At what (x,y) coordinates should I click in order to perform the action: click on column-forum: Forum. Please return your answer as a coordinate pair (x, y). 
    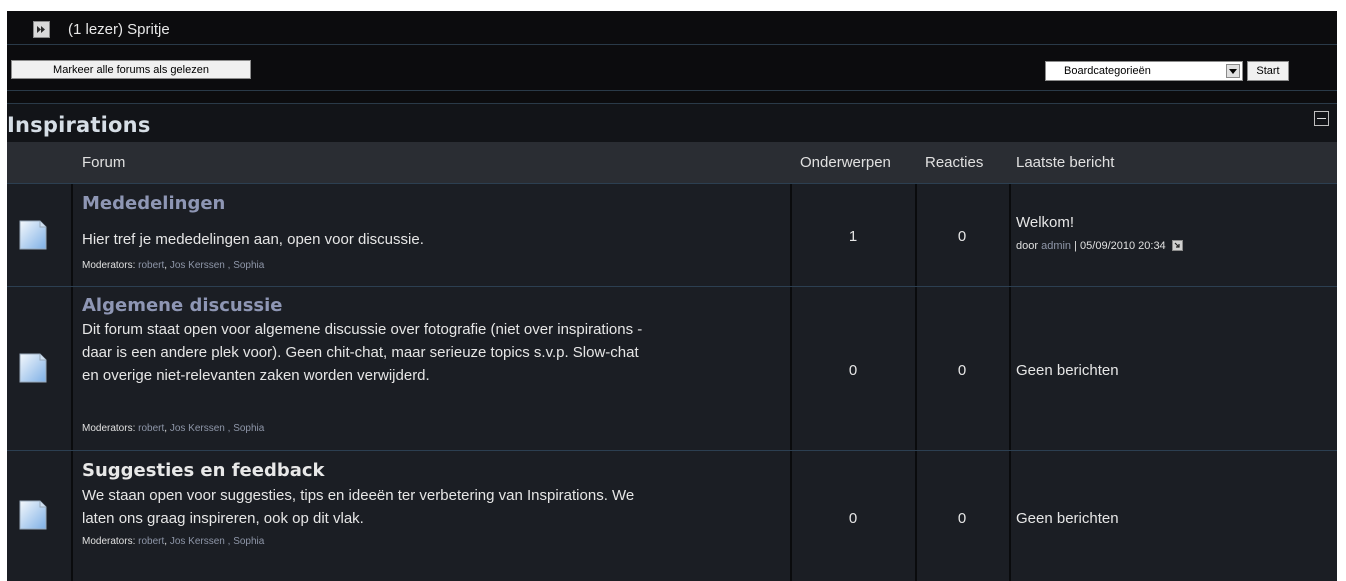
    Looking at the image, I should click on (104, 162).